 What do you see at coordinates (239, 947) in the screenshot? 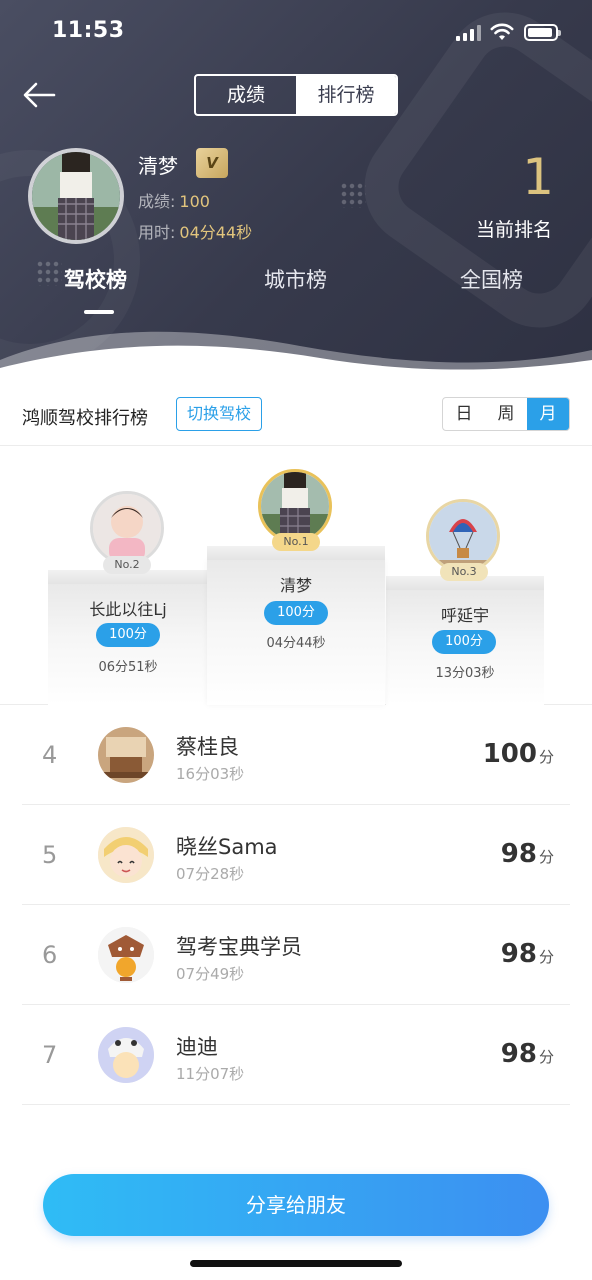
I see `row-name: 驾考宝典学员` at bounding box center [239, 947].